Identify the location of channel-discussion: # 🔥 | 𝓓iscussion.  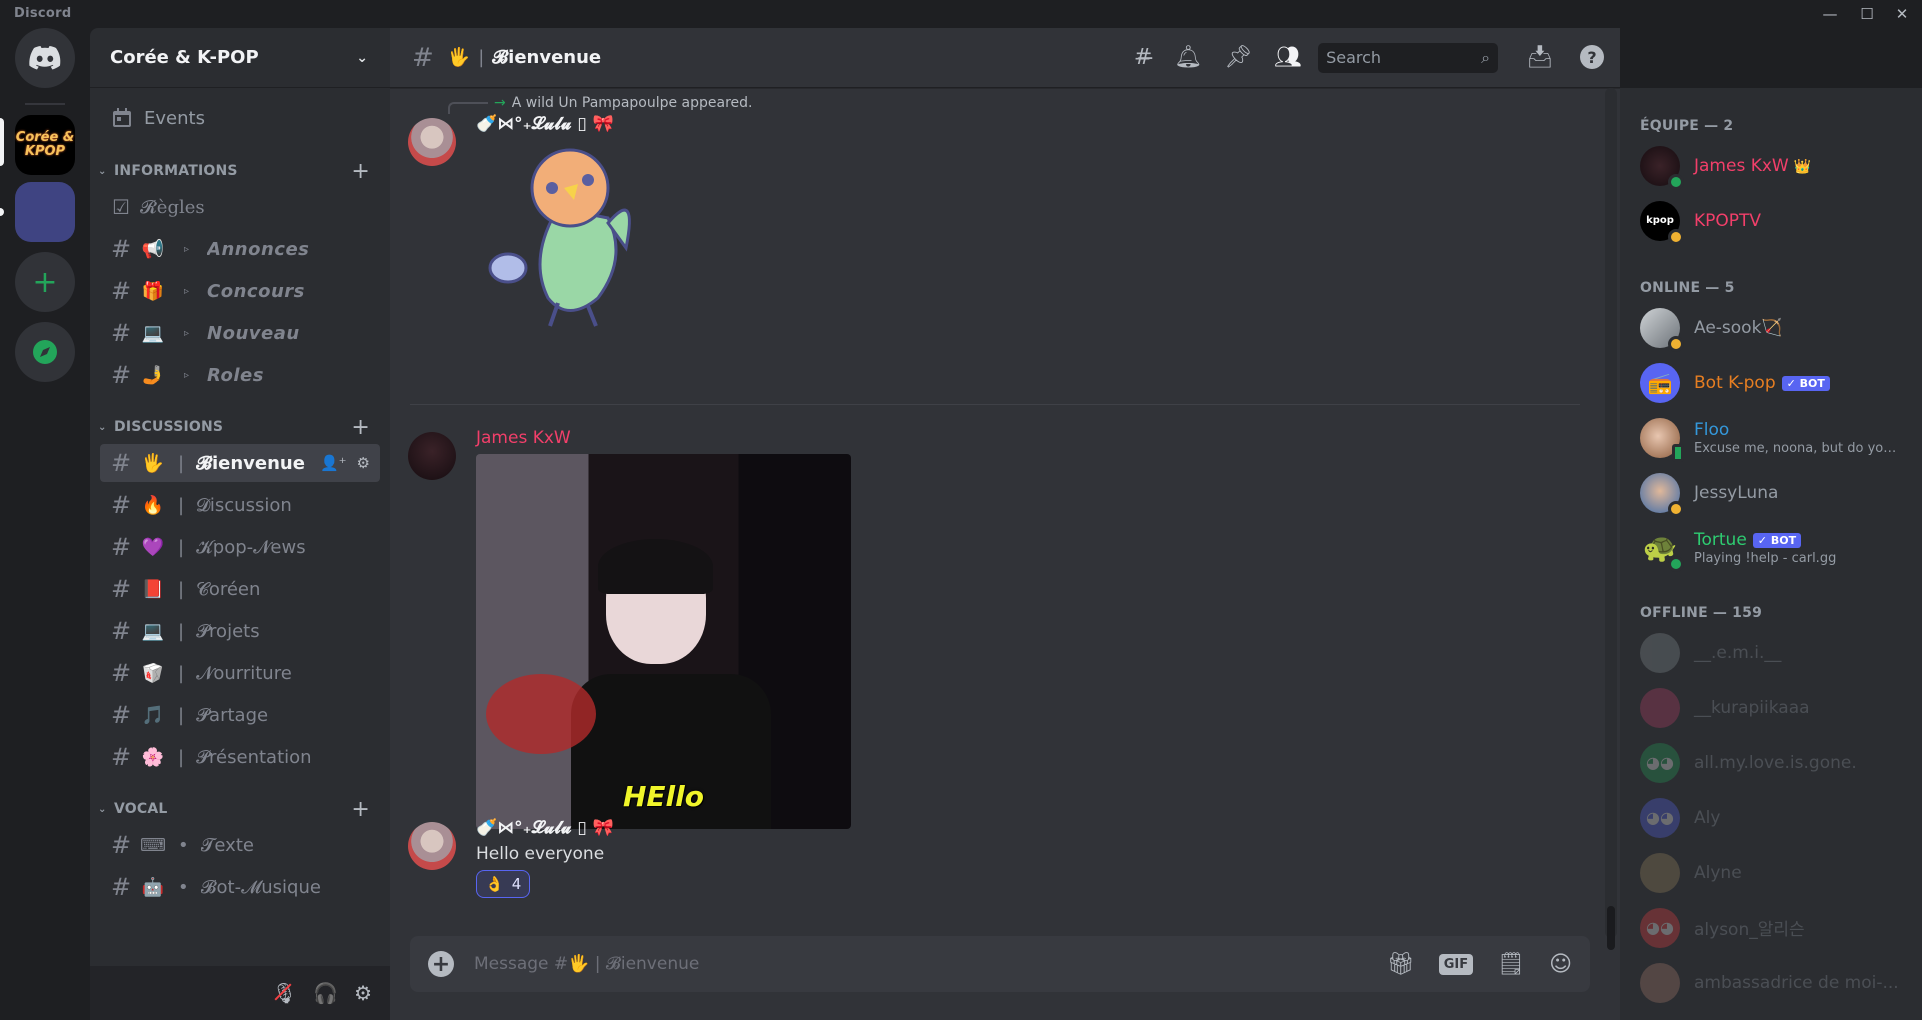
(240, 505).